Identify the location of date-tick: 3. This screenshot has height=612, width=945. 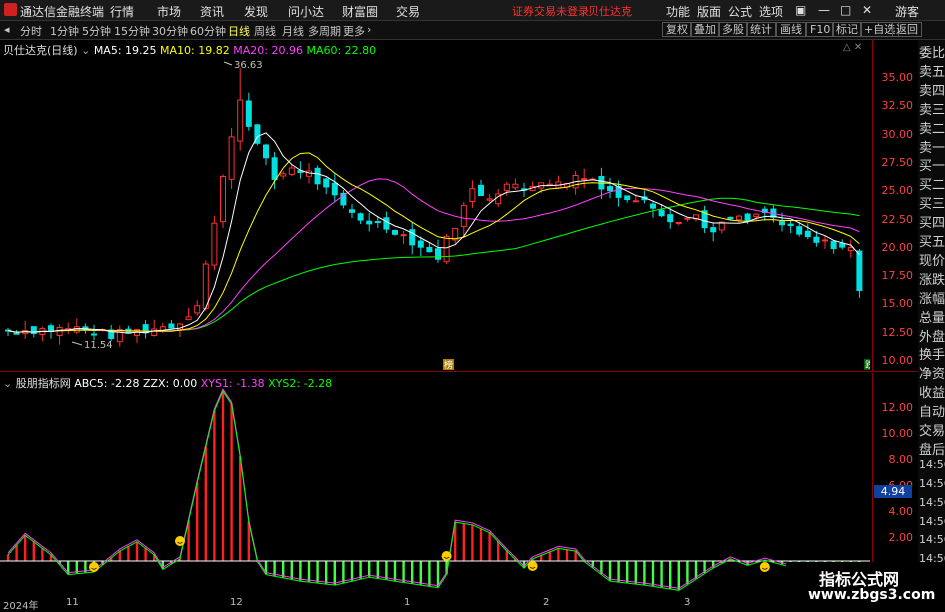
(687, 602).